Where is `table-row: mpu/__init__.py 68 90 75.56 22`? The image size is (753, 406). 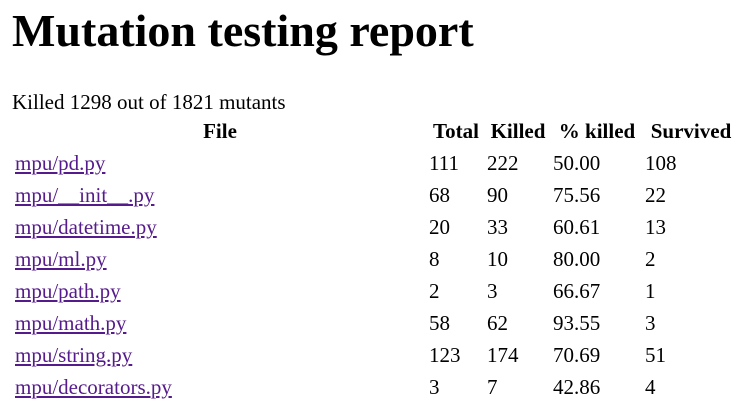 table-row: mpu/__init__.py 68 90 75.56 22 is located at coordinates (376, 195).